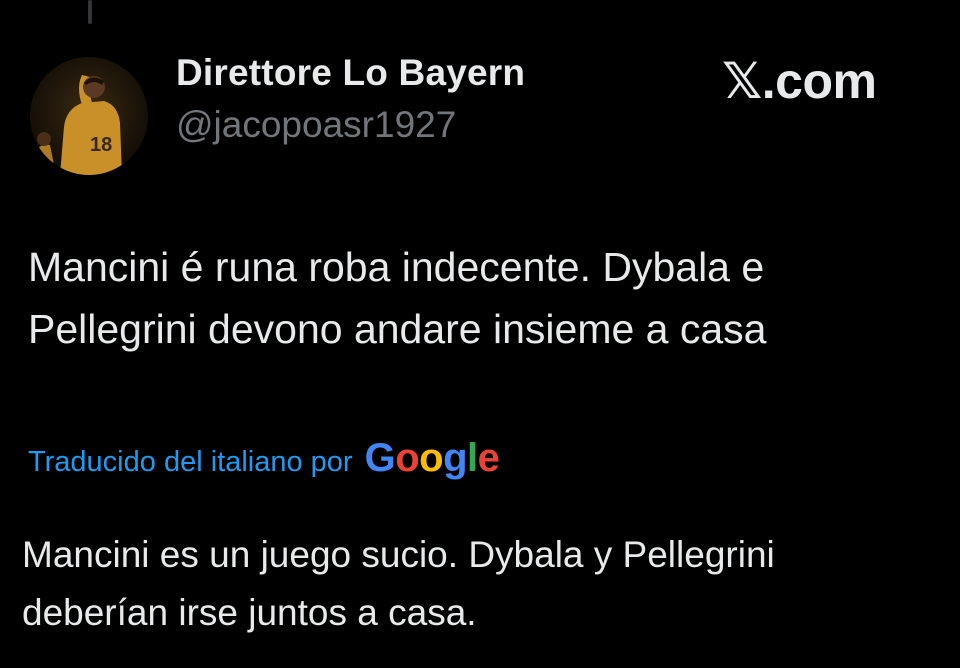 This screenshot has width=960, height=668. I want to click on x-logo-icon: 𝕏.com, so click(799, 81).